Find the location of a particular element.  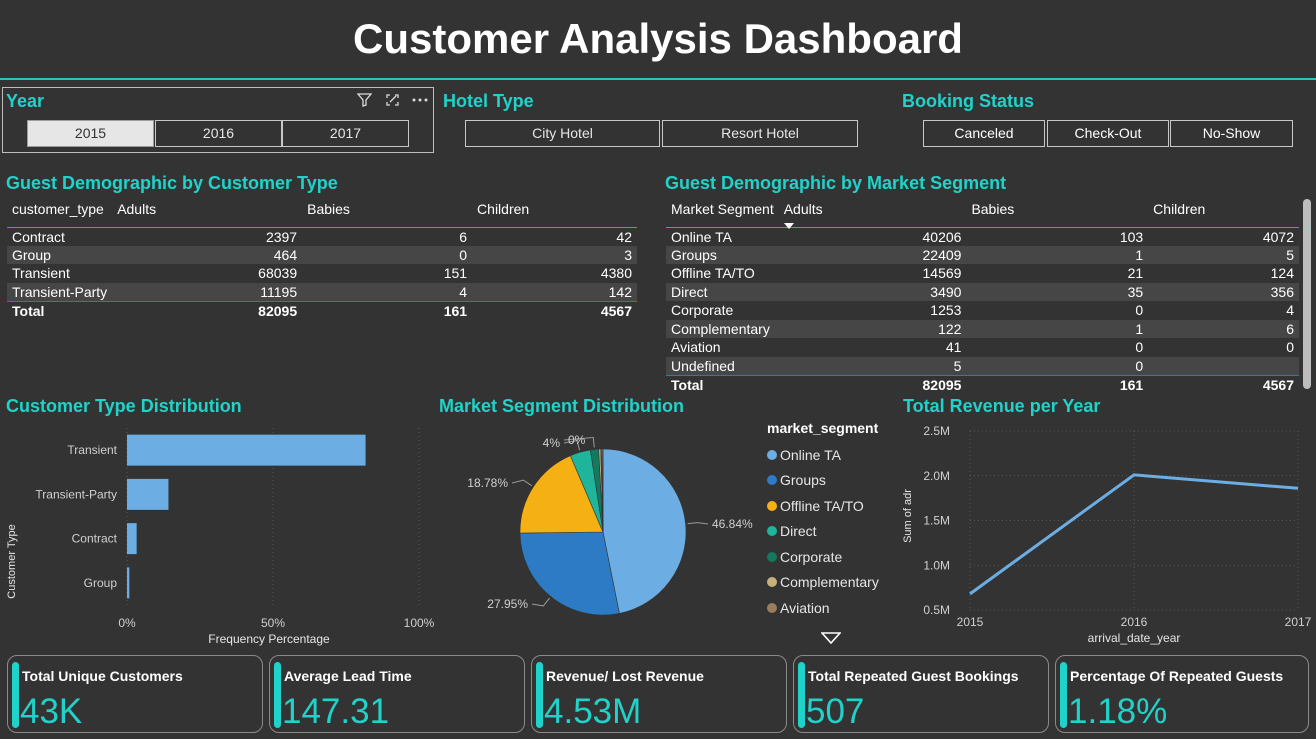

y-tick-label: 1.5M is located at coordinates (936, 521).